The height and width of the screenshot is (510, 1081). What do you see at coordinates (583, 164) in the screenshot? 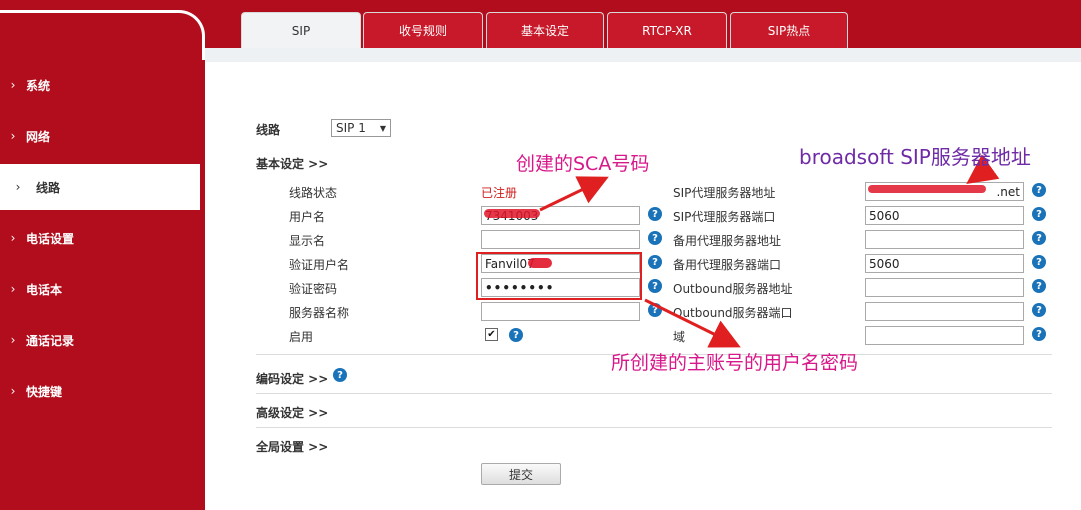
I see `annotation-sca-number: 创建的SCA号码` at bounding box center [583, 164].